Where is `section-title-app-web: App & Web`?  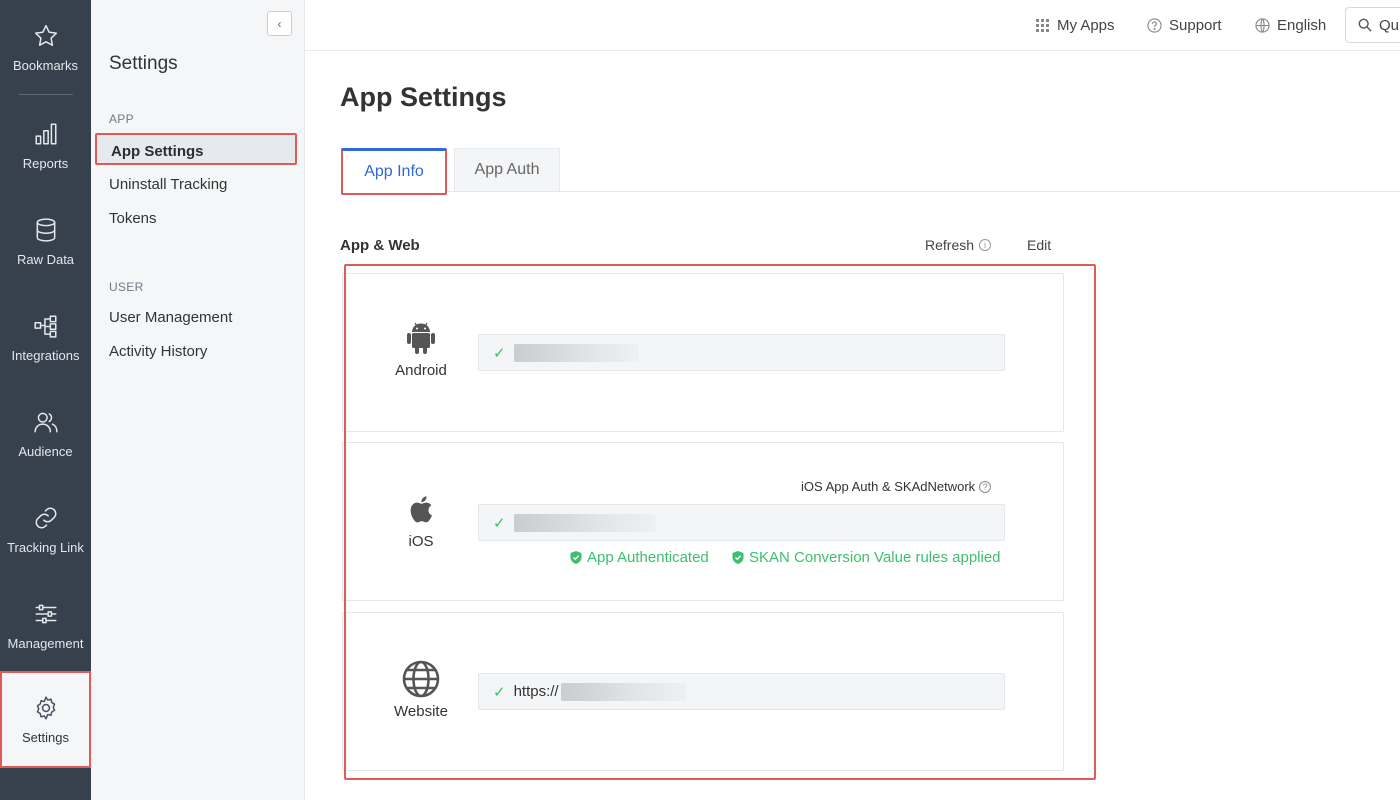 section-title-app-web: App & Web is located at coordinates (380, 245).